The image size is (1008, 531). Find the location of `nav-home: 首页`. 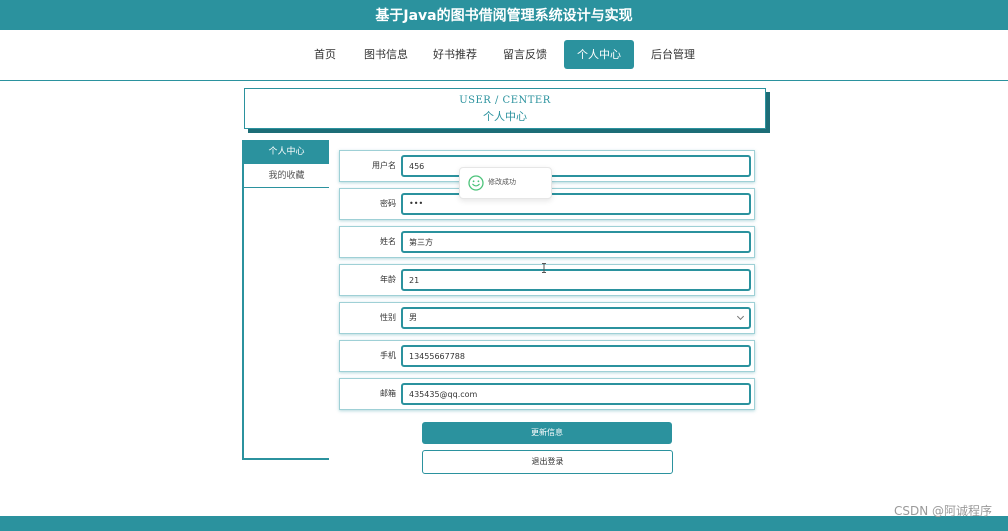

nav-home: 首页 is located at coordinates (325, 54).